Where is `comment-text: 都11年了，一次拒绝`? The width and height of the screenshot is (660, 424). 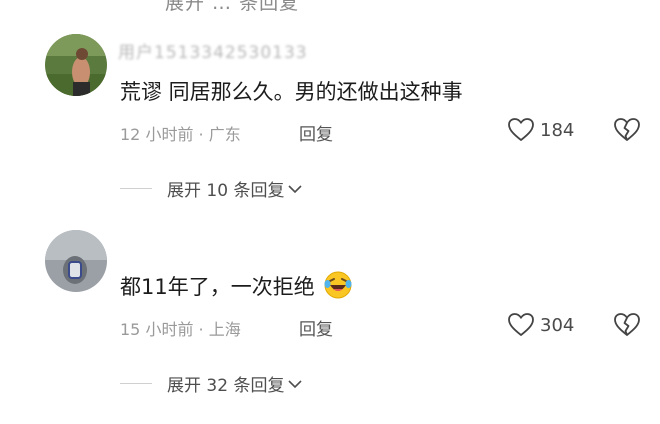
comment-text: 都11年了，一次拒绝 is located at coordinates (236, 287).